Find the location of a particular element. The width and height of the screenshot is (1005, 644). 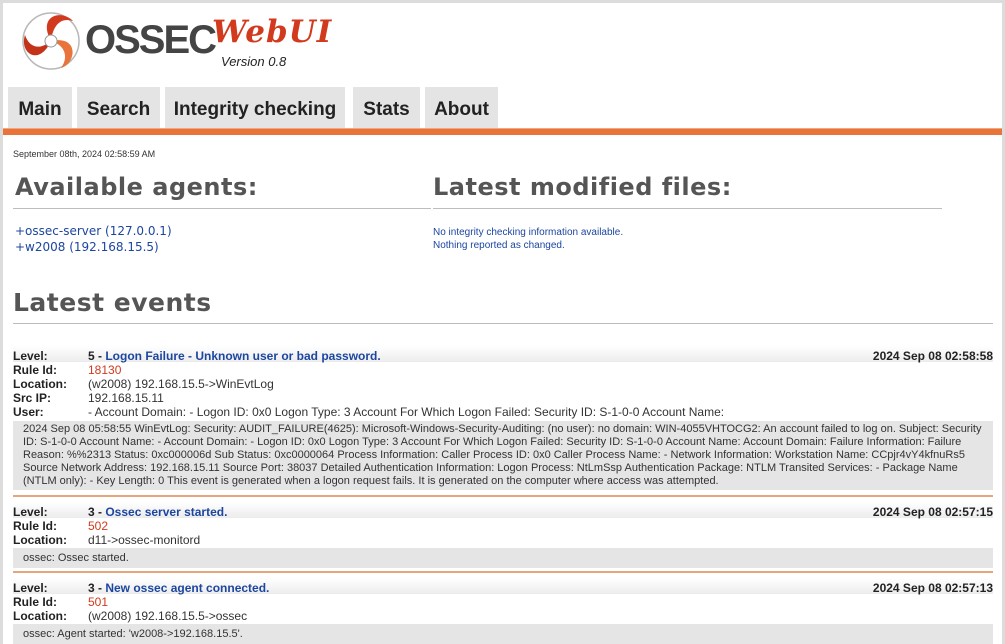

tab-about-label: About is located at coordinates (461, 109).